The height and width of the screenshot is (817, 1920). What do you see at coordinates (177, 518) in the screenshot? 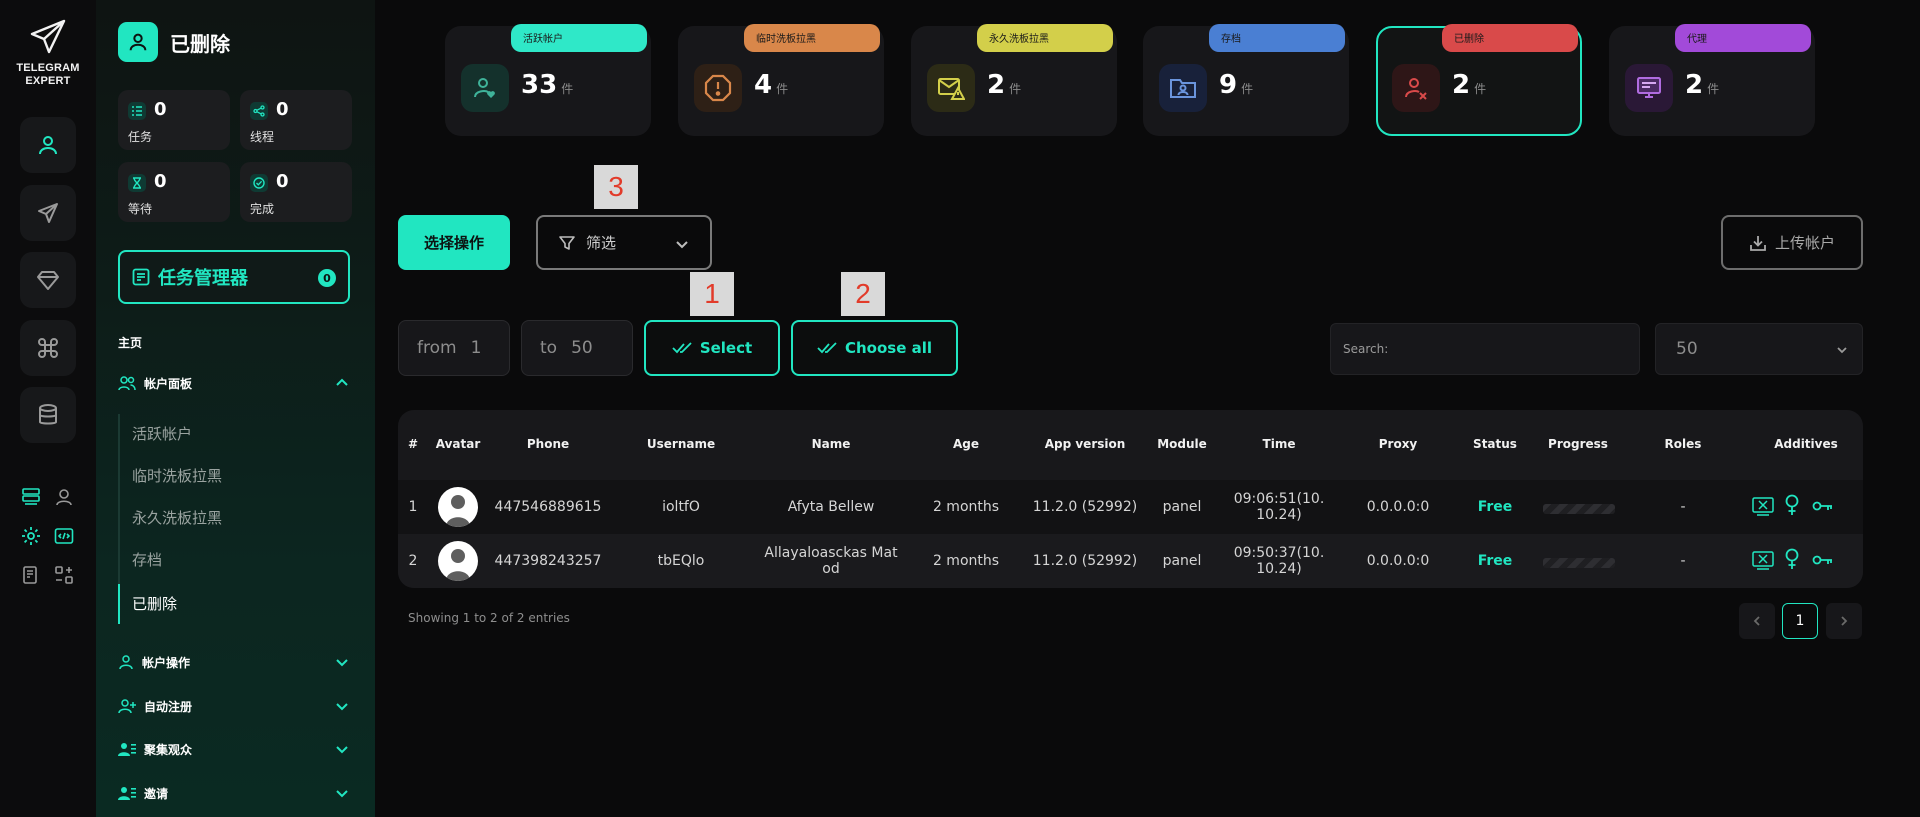
I see `submenu-item-perm-ban: 永久洗板拉黑` at bounding box center [177, 518].